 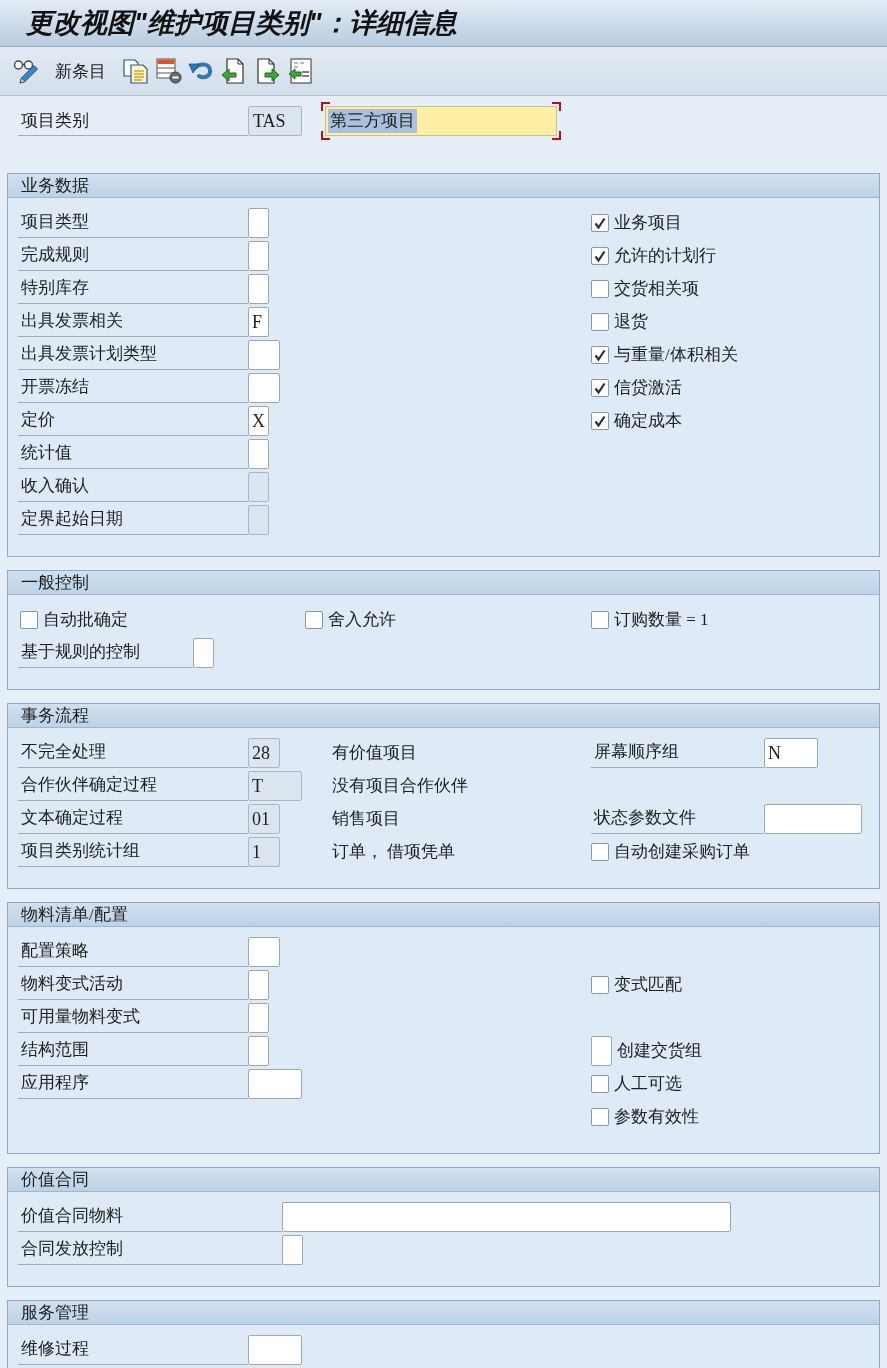 I want to click on checkbox-label: 变式匹配, so click(x=648, y=984).